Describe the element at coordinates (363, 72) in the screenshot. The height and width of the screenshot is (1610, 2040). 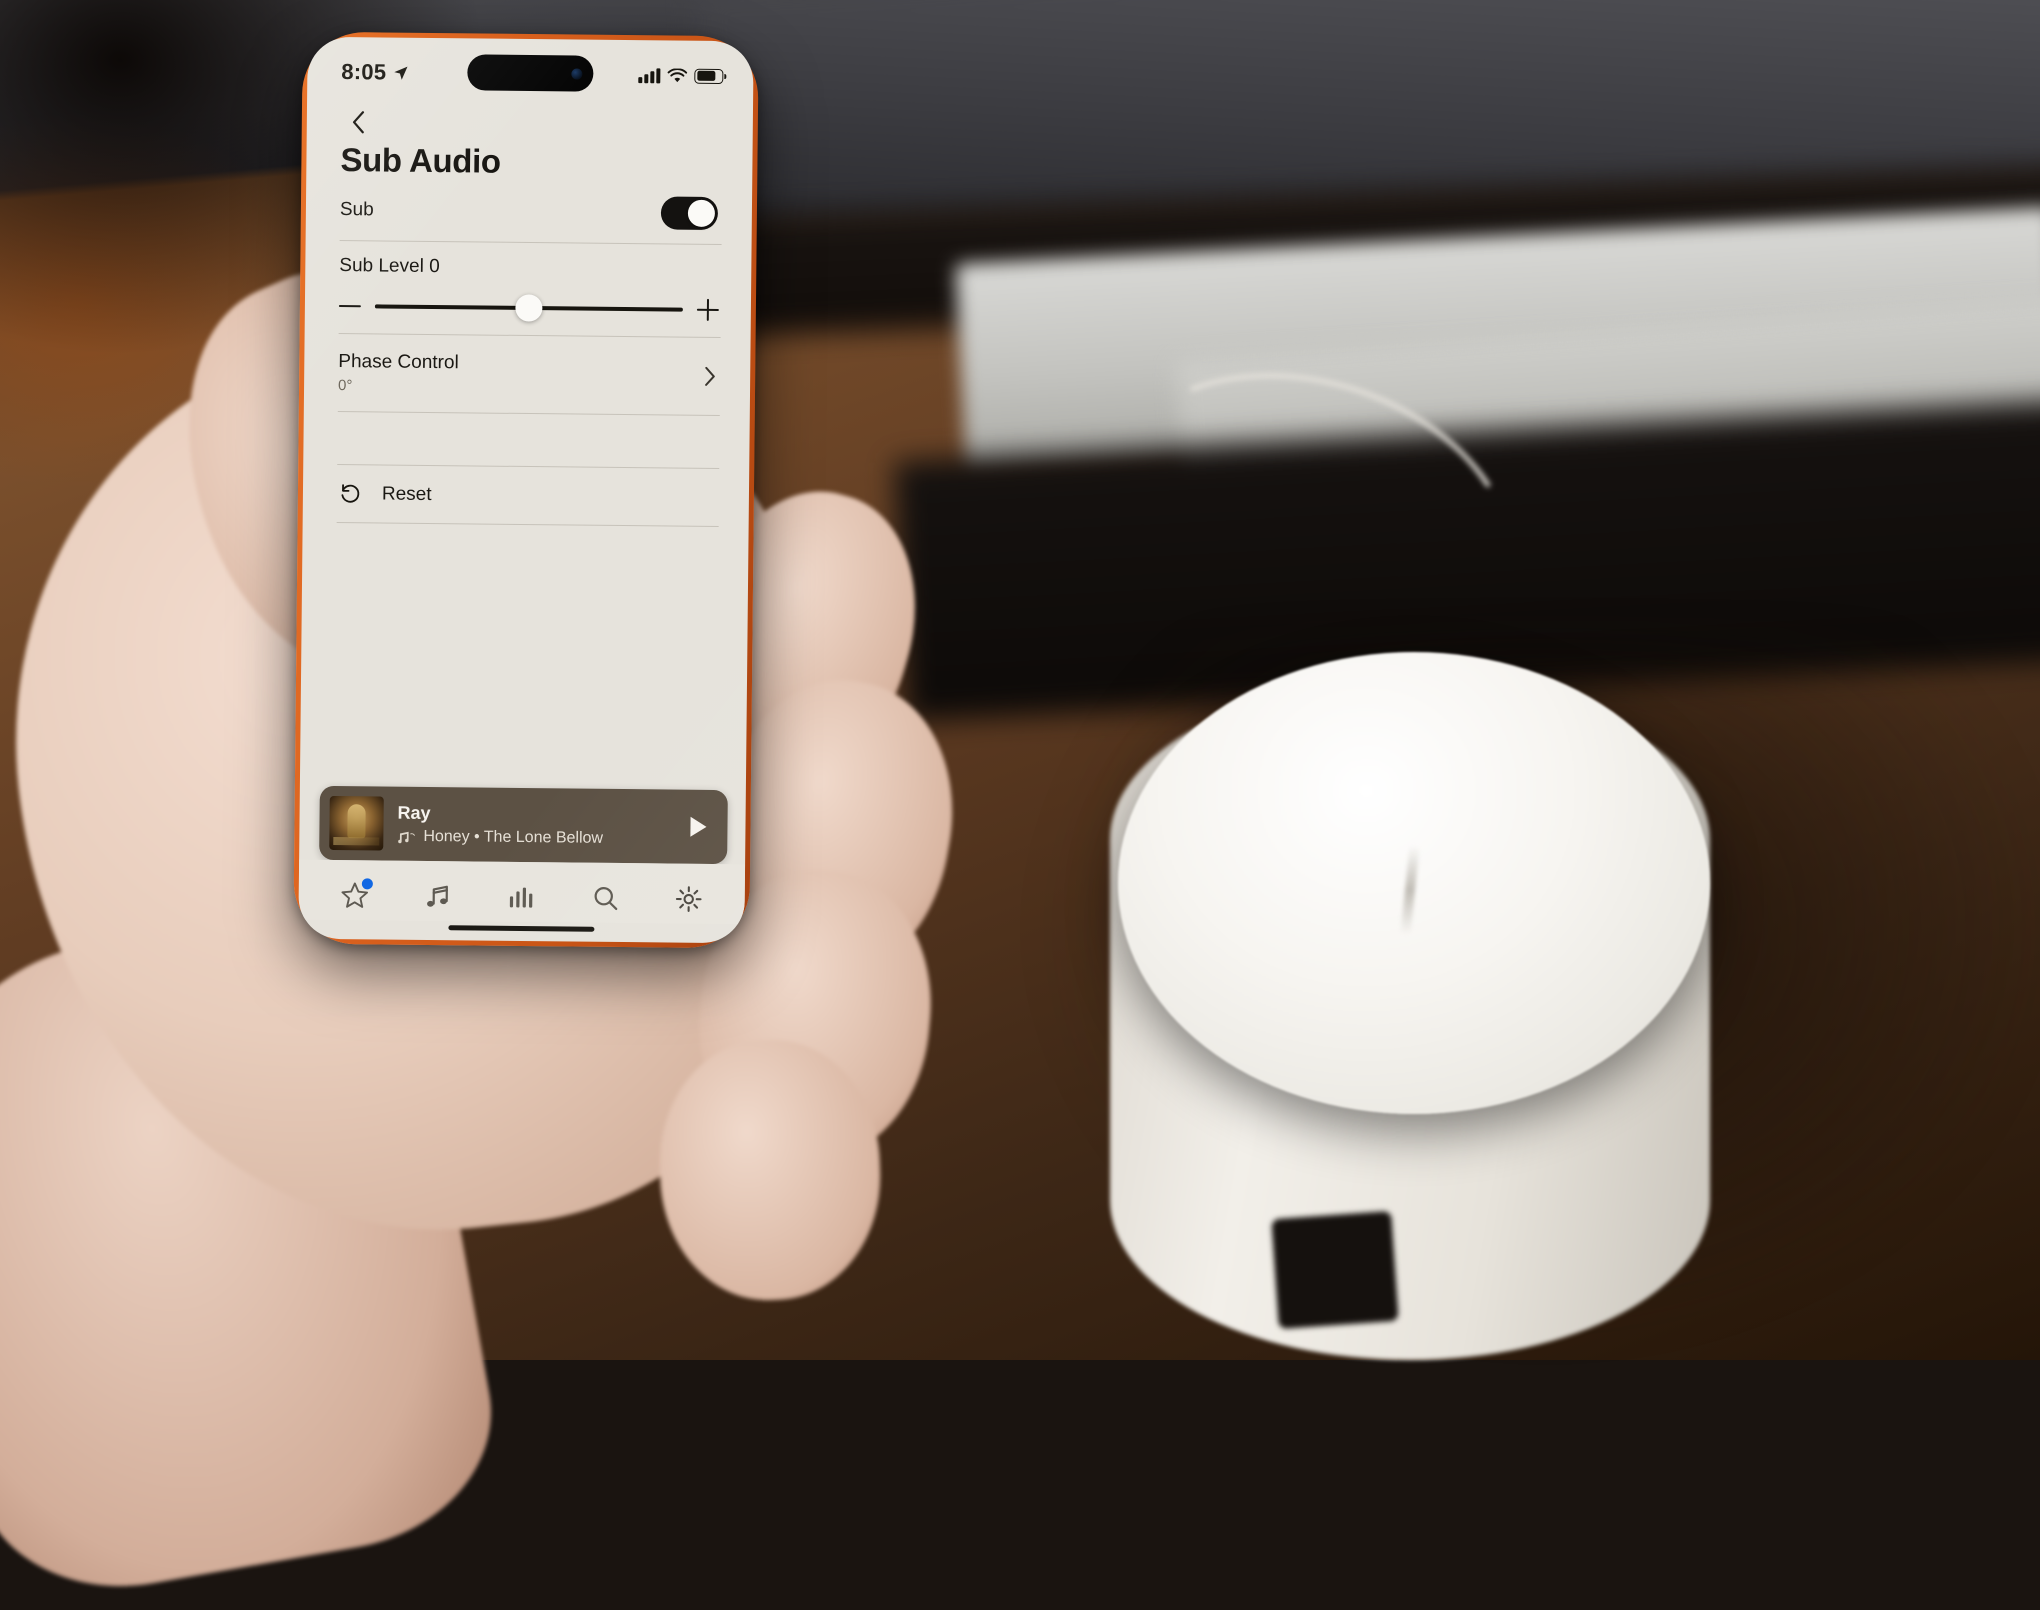
I see `status-time: 8:05` at that location.